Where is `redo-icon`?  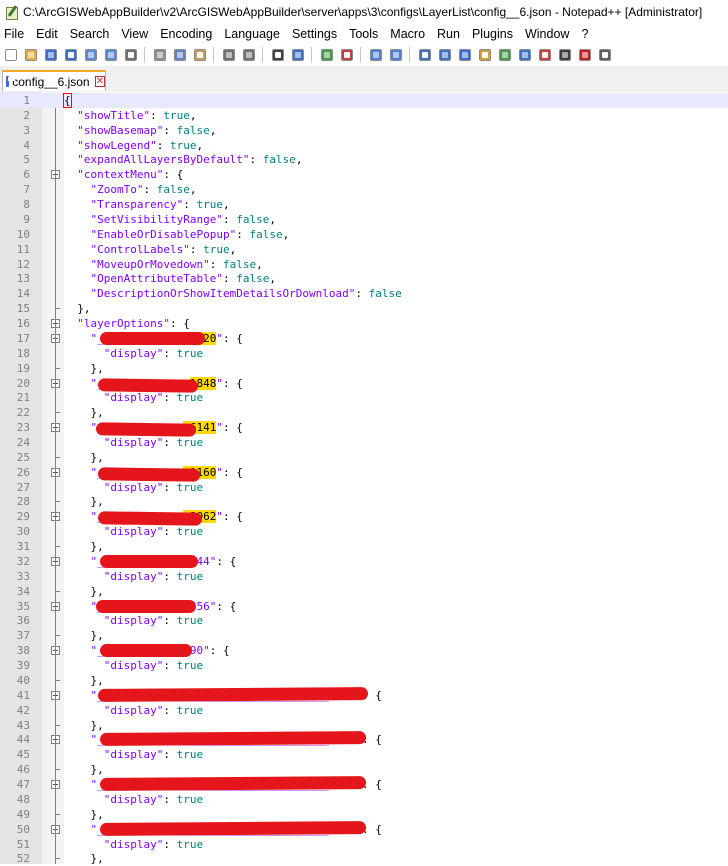 redo-icon is located at coordinates (249, 55).